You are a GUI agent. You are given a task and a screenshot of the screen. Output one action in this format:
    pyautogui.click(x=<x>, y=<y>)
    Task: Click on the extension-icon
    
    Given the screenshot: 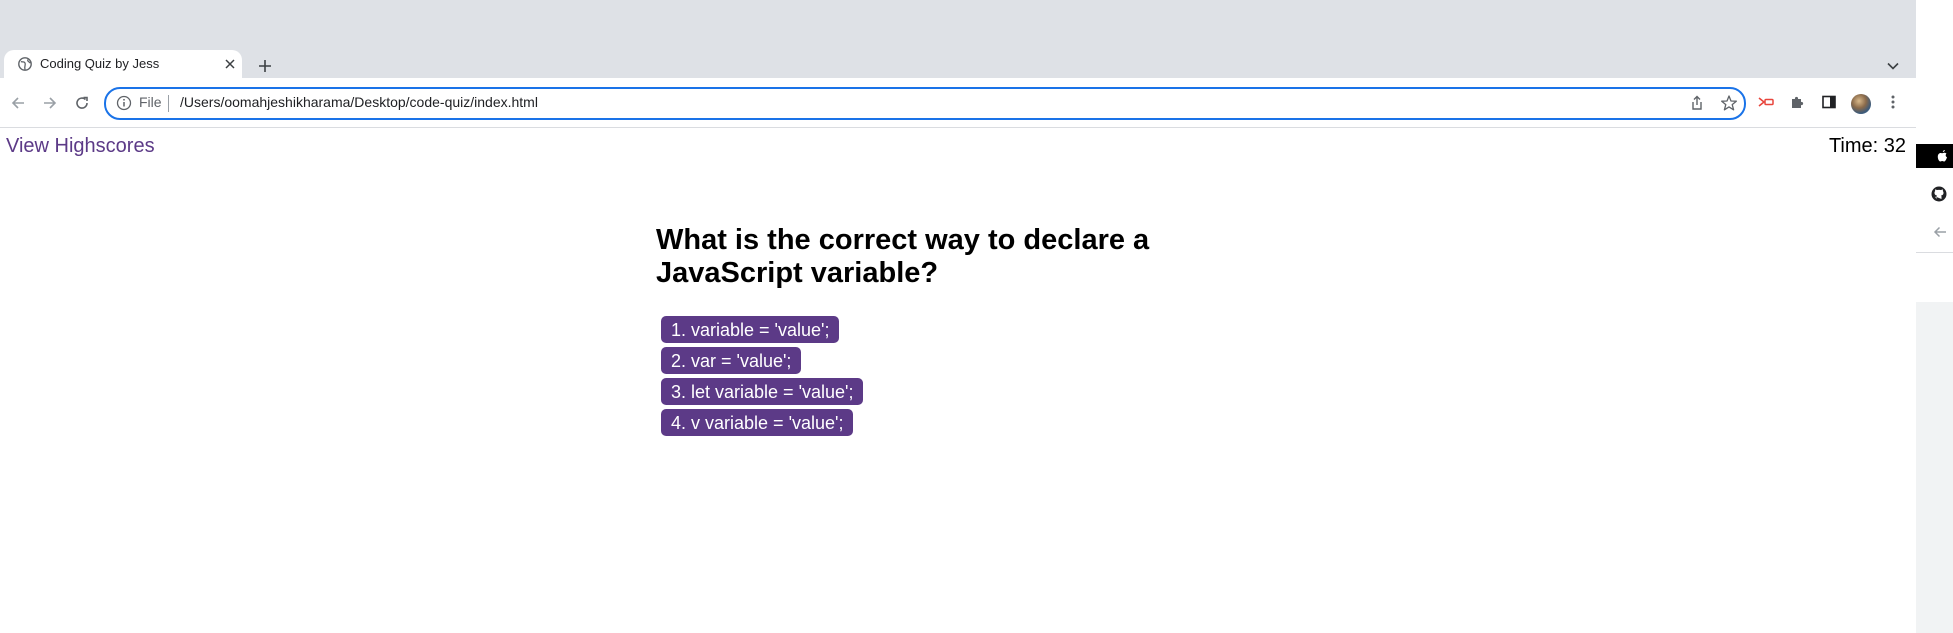 What is the action you would take?
    pyautogui.click(x=1766, y=102)
    